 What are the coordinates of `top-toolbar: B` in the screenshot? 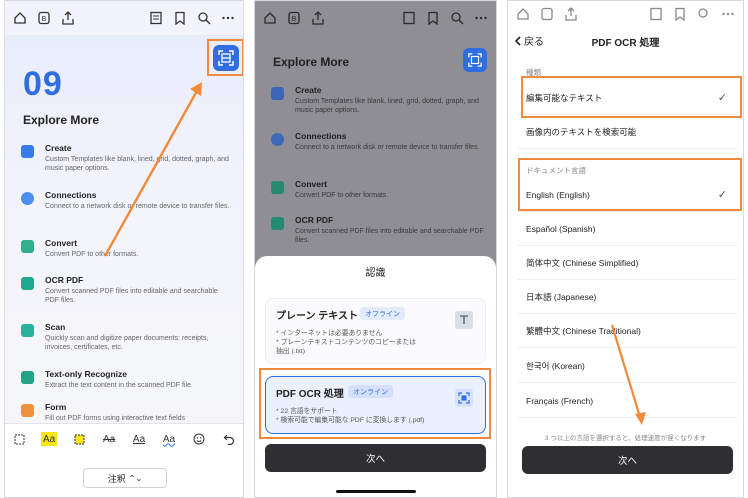 It's located at (375, 18).